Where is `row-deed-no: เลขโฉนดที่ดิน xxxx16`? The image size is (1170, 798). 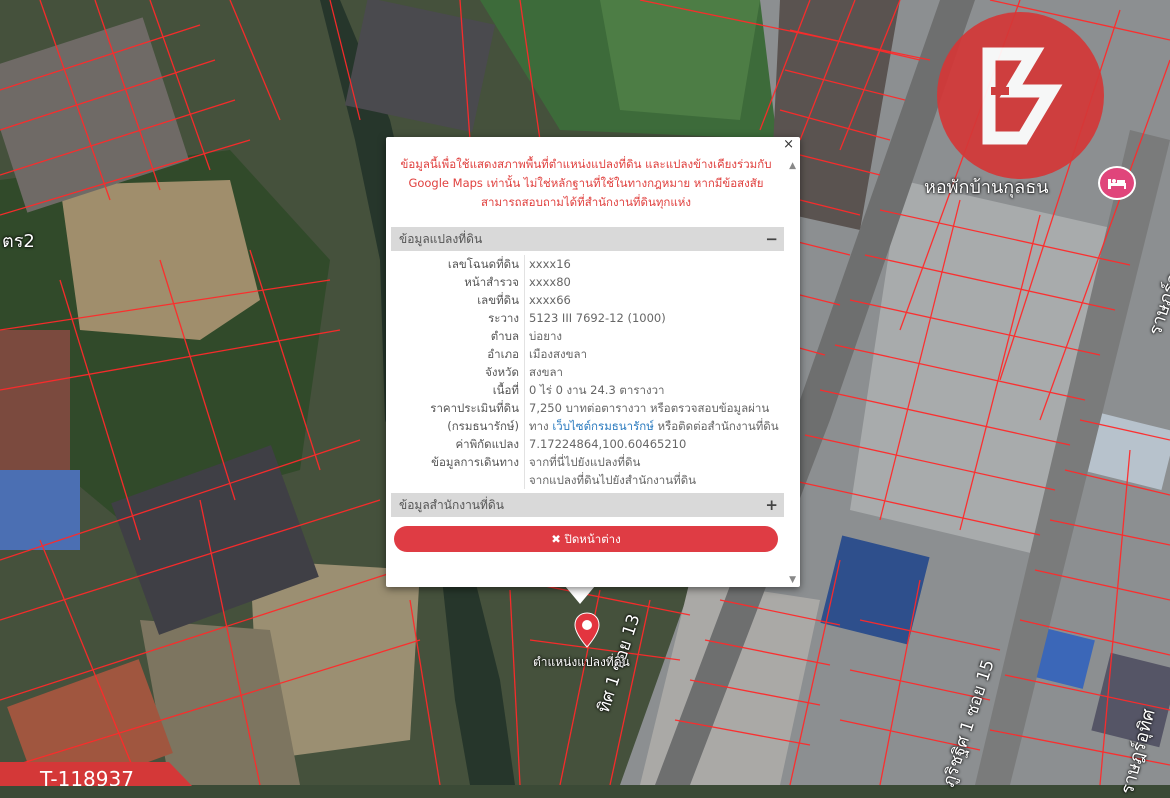 row-deed-no: เลขโฉนดที่ดิน xxxx16 is located at coordinates (587, 264).